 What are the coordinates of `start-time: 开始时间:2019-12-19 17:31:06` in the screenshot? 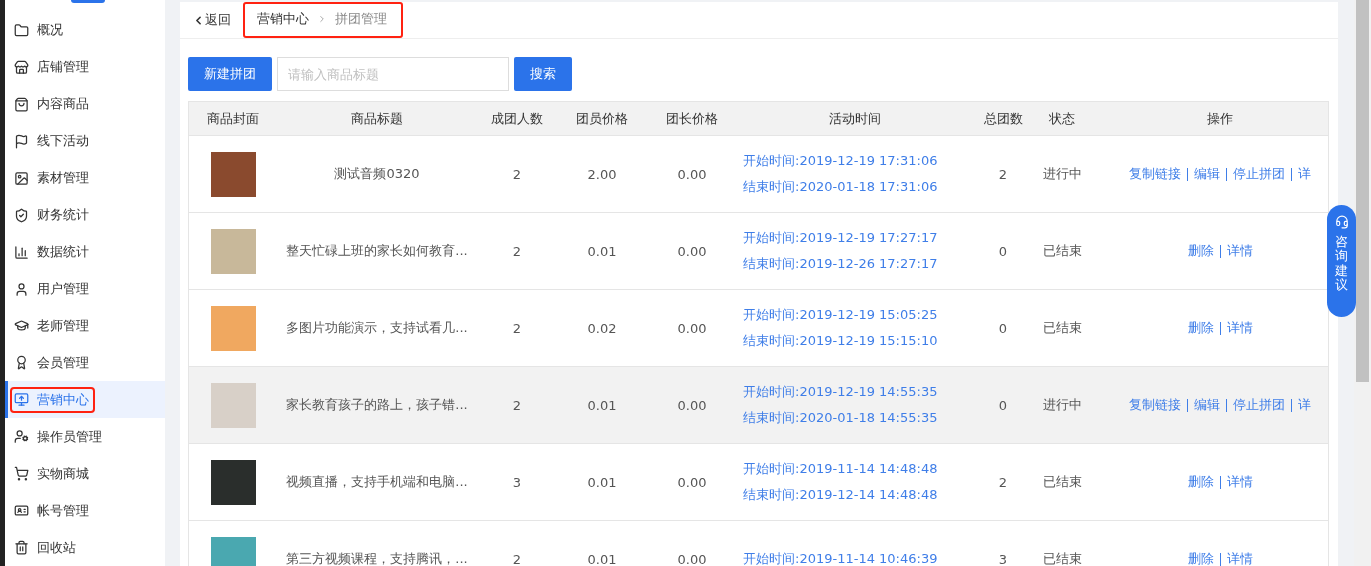 It's located at (840, 161).